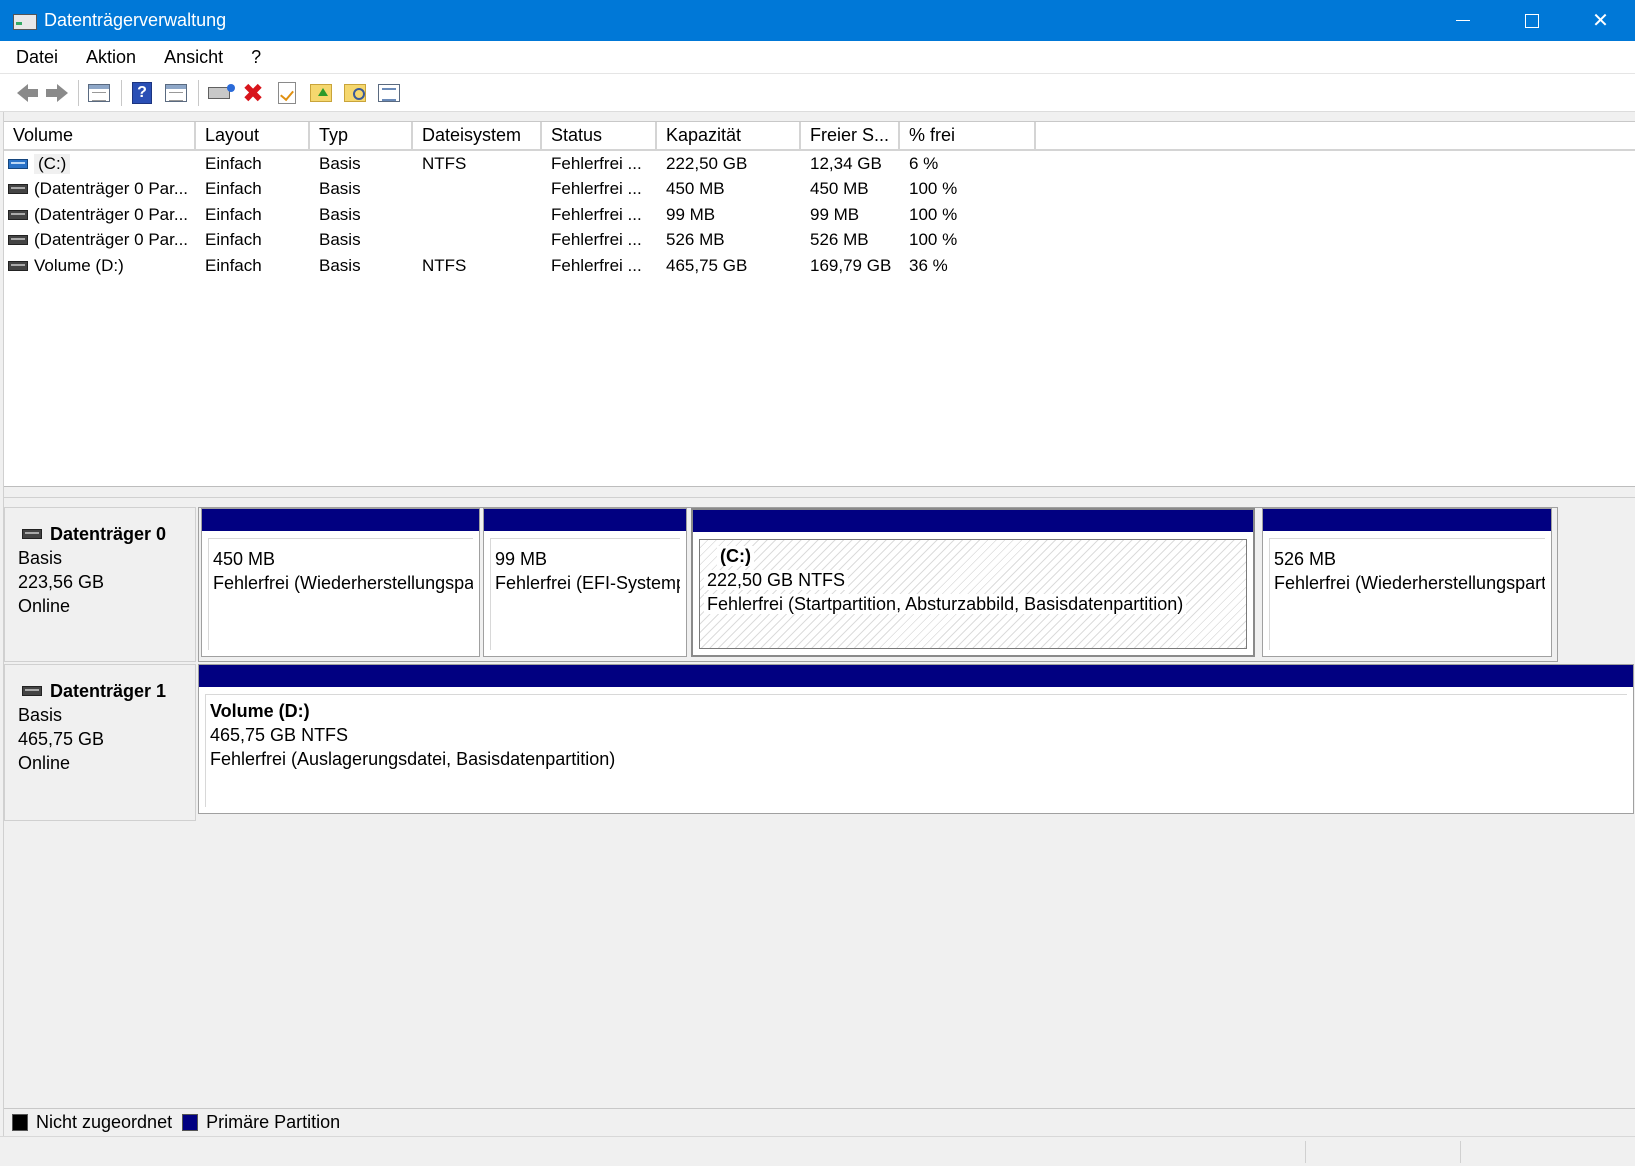  Describe the element at coordinates (587, 583) in the screenshot. I see `partition-status: Fehlerfrei (EFI-Systempartition)` at that location.